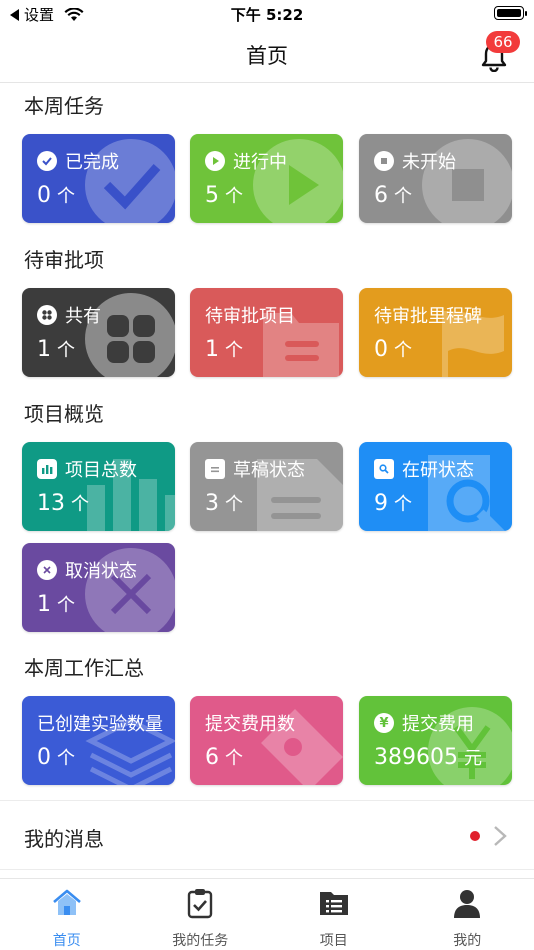 This screenshot has height=950, width=534. I want to click on notification-badge: 66, so click(503, 42).